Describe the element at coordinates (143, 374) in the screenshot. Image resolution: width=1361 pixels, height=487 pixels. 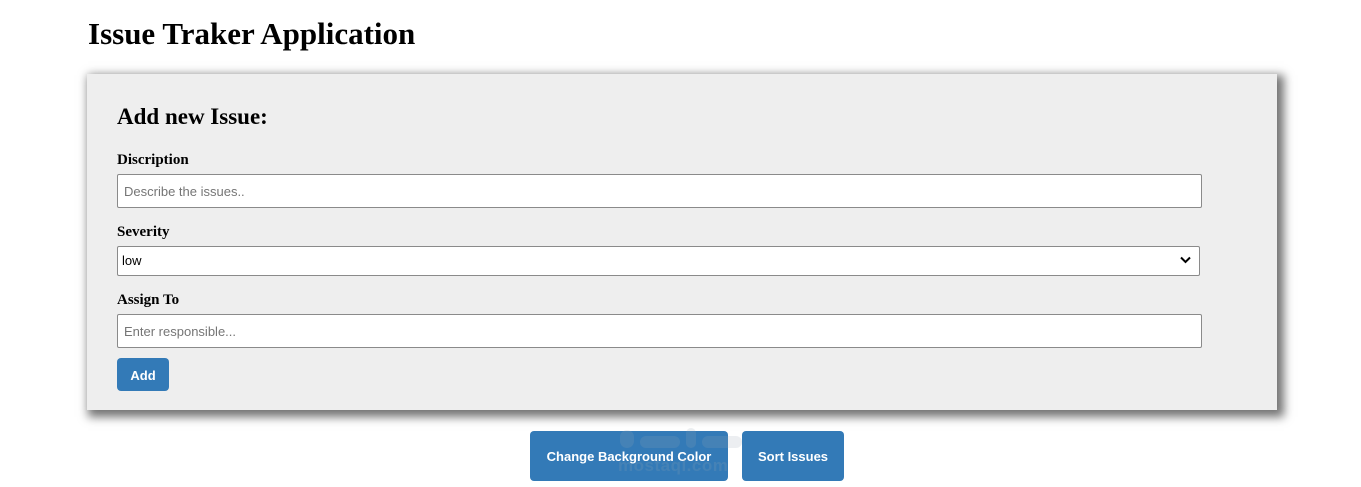
I see `add-button: Add` at that location.